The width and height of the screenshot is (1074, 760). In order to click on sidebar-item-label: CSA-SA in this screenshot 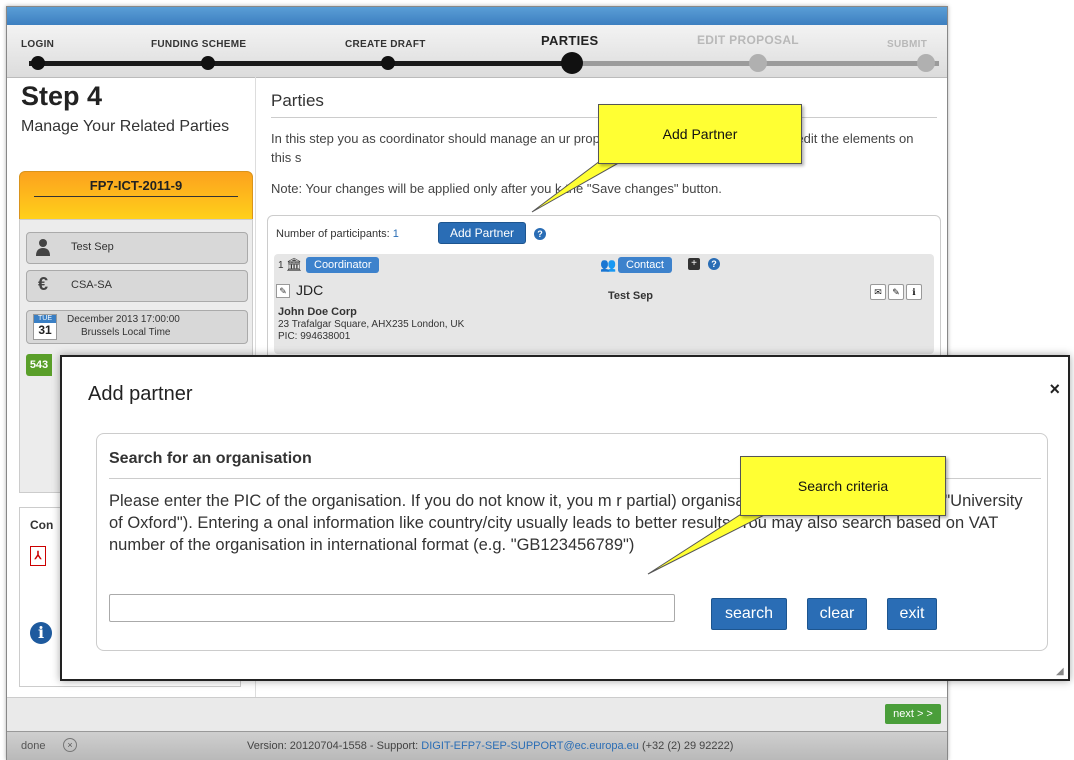, I will do `click(91, 285)`.